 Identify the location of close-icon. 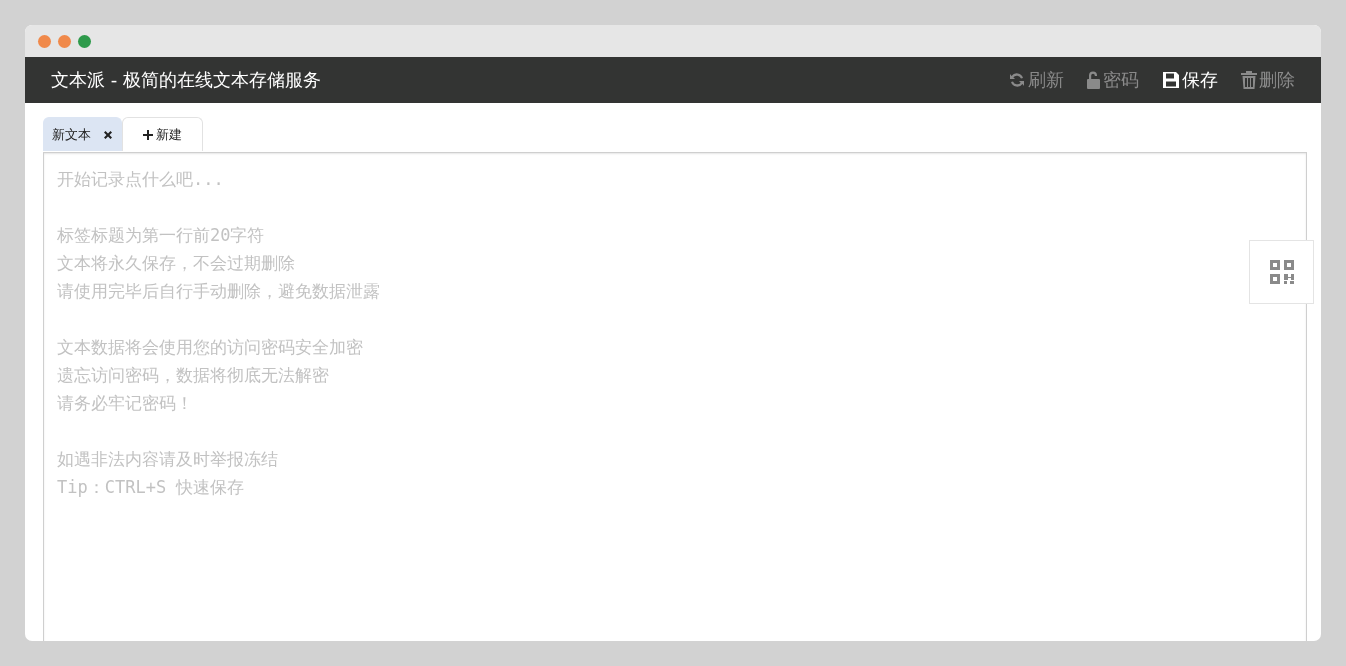
(108, 134).